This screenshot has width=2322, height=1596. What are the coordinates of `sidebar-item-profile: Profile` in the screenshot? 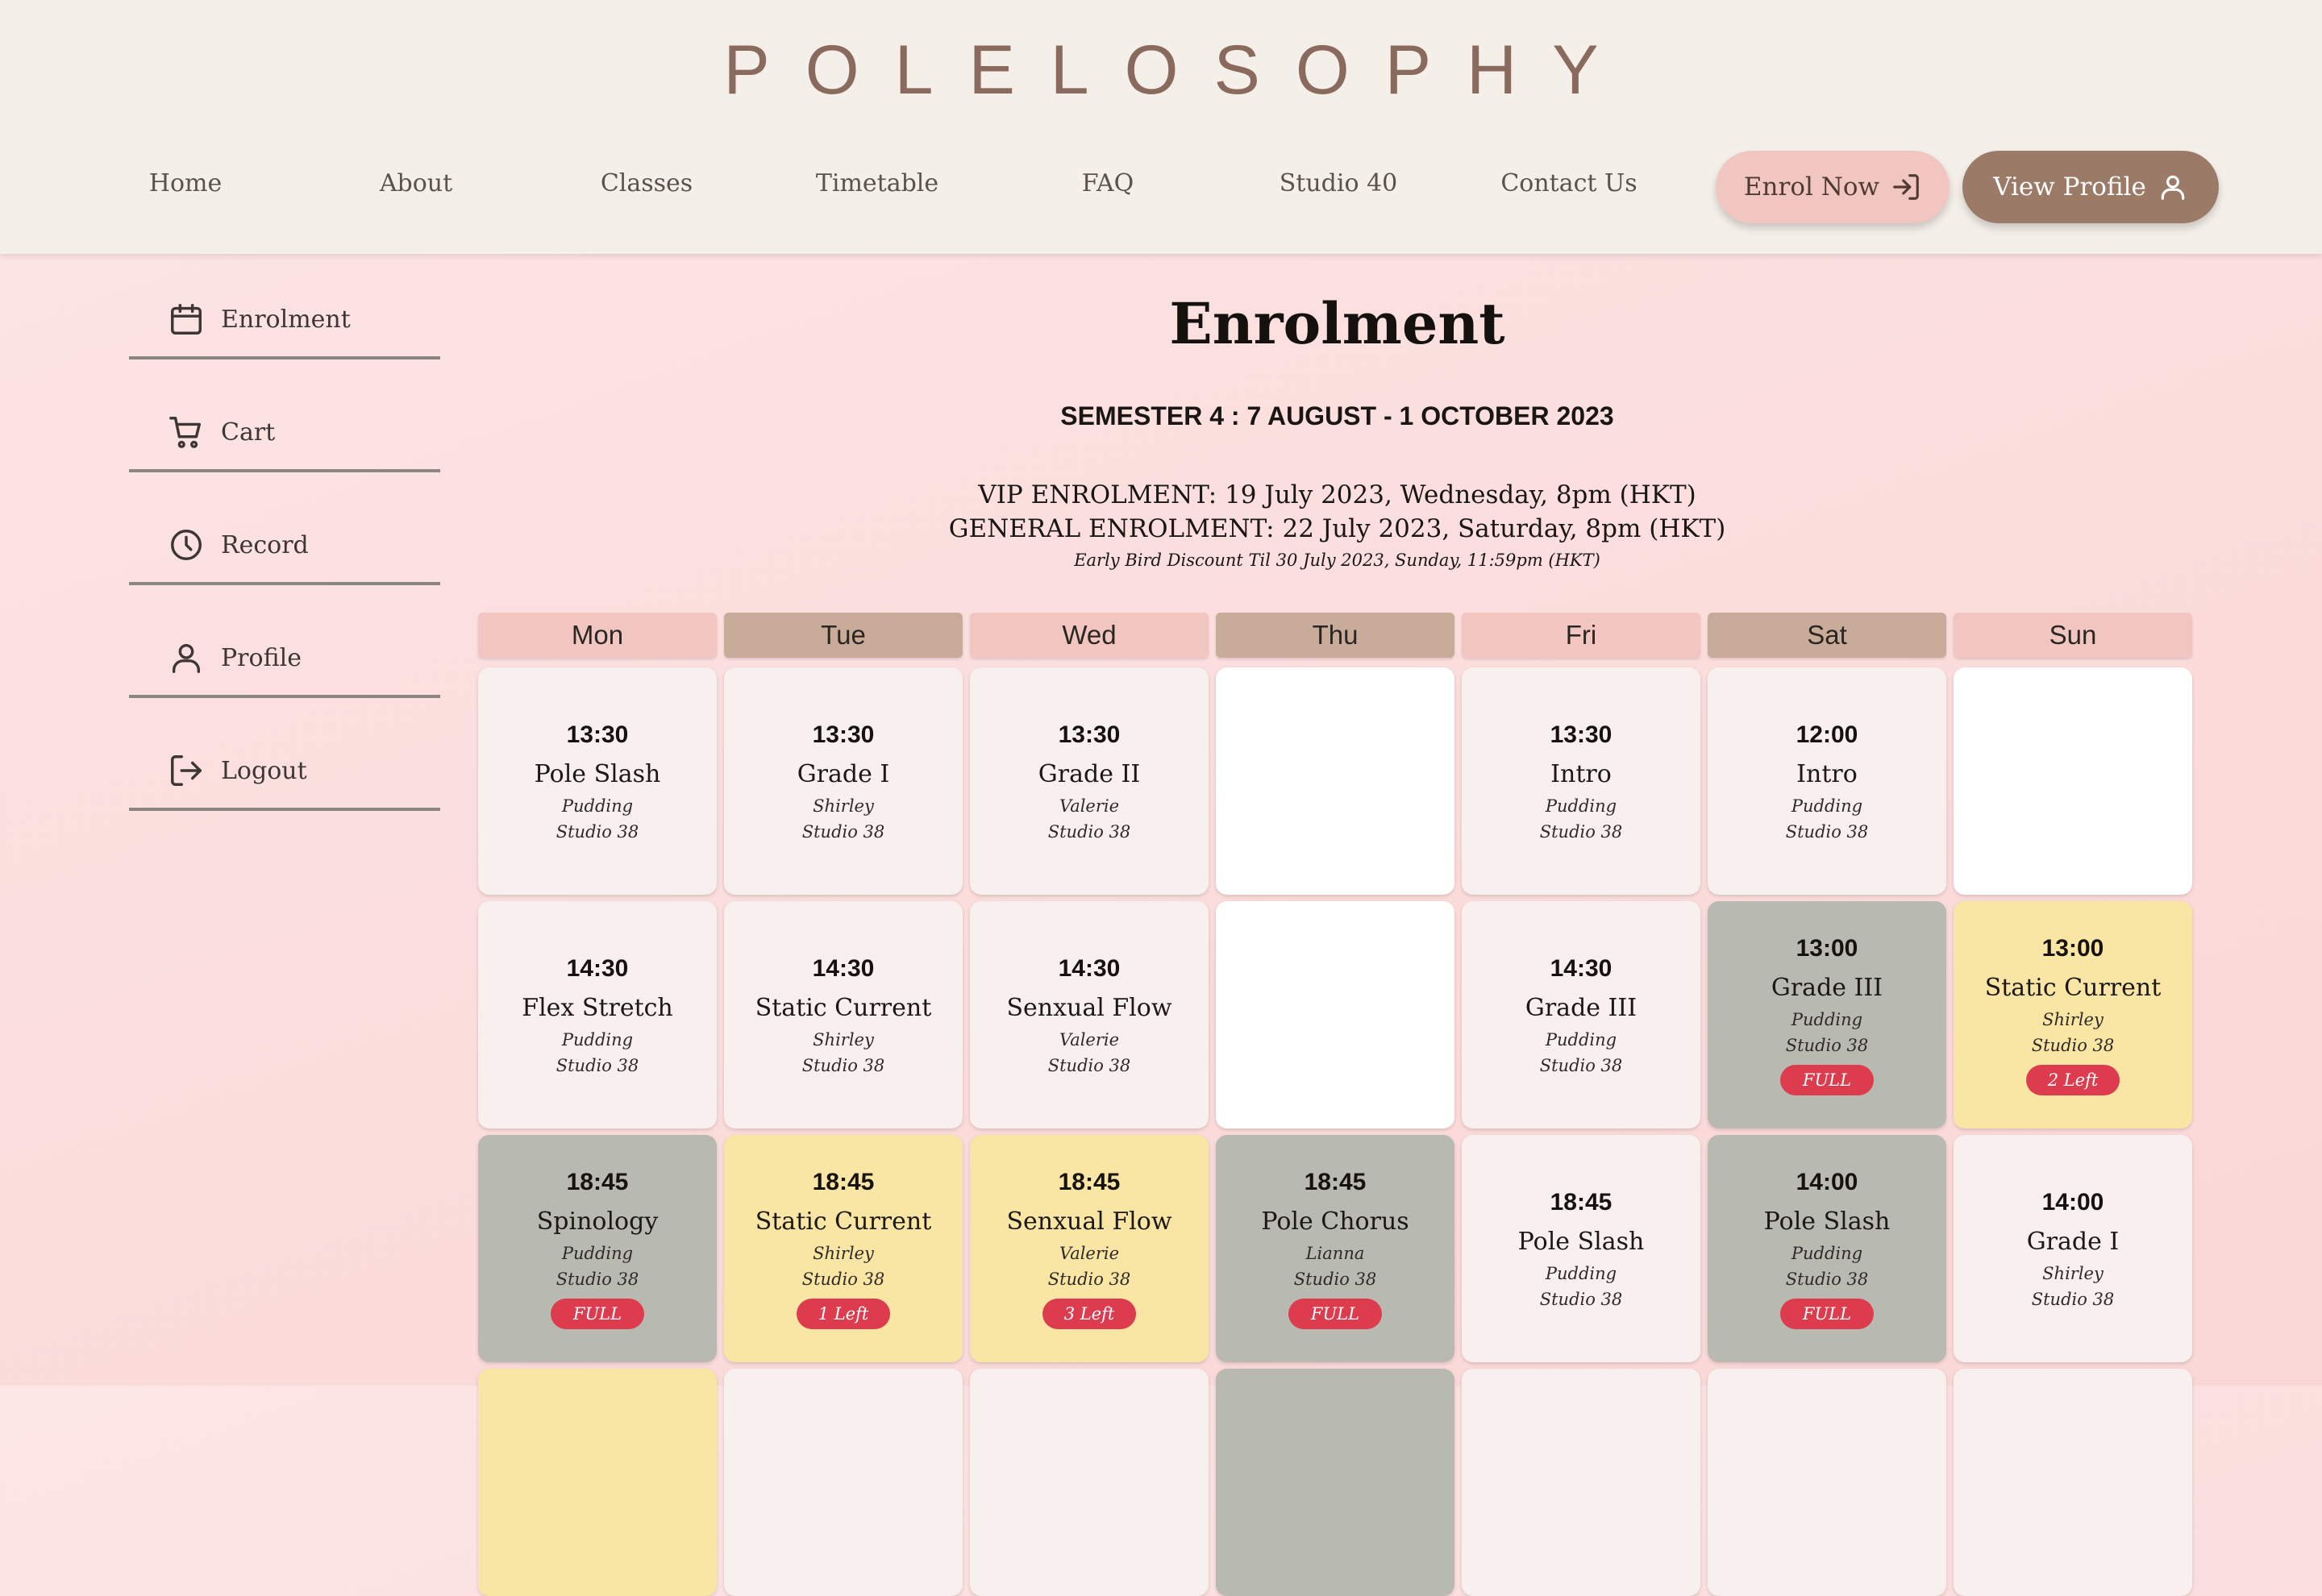 It's located at (284, 659).